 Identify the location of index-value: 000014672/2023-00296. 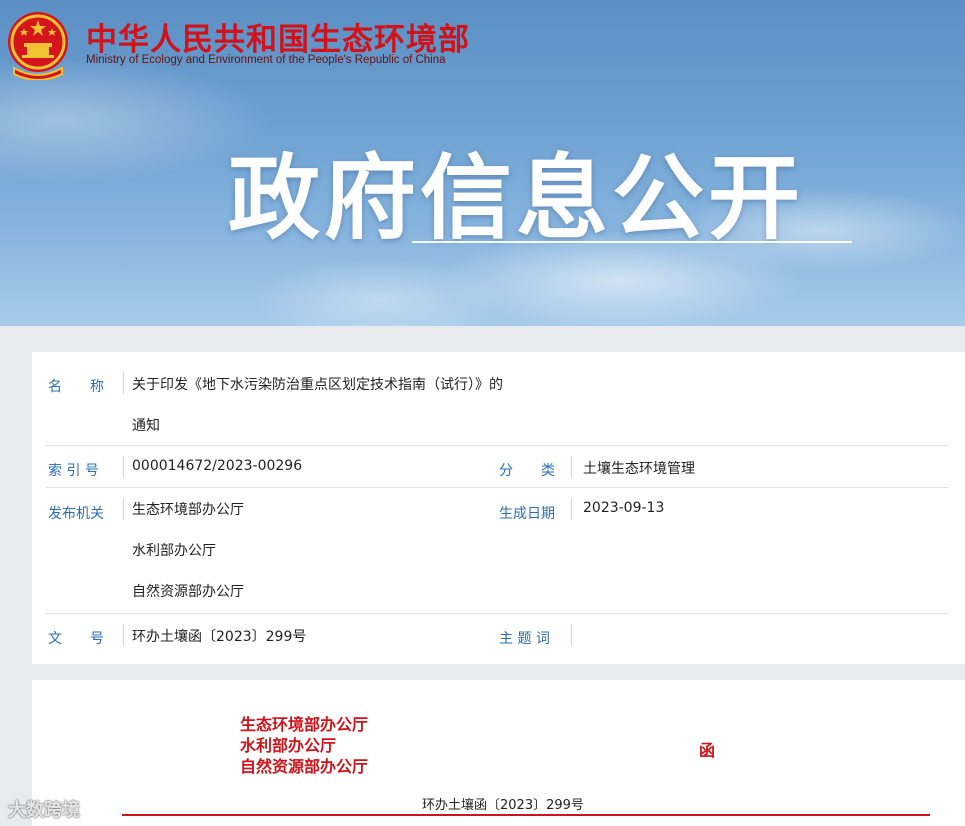
(217, 466).